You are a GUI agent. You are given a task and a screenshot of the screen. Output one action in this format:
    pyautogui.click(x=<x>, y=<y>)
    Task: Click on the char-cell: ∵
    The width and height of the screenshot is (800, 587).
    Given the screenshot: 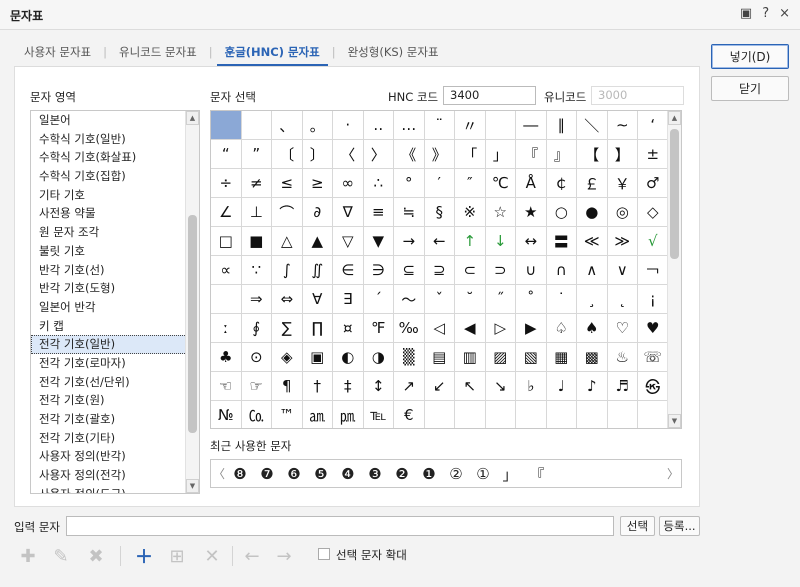 What is the action you would take?
    pyautogui.click(x=256, y=270)
    